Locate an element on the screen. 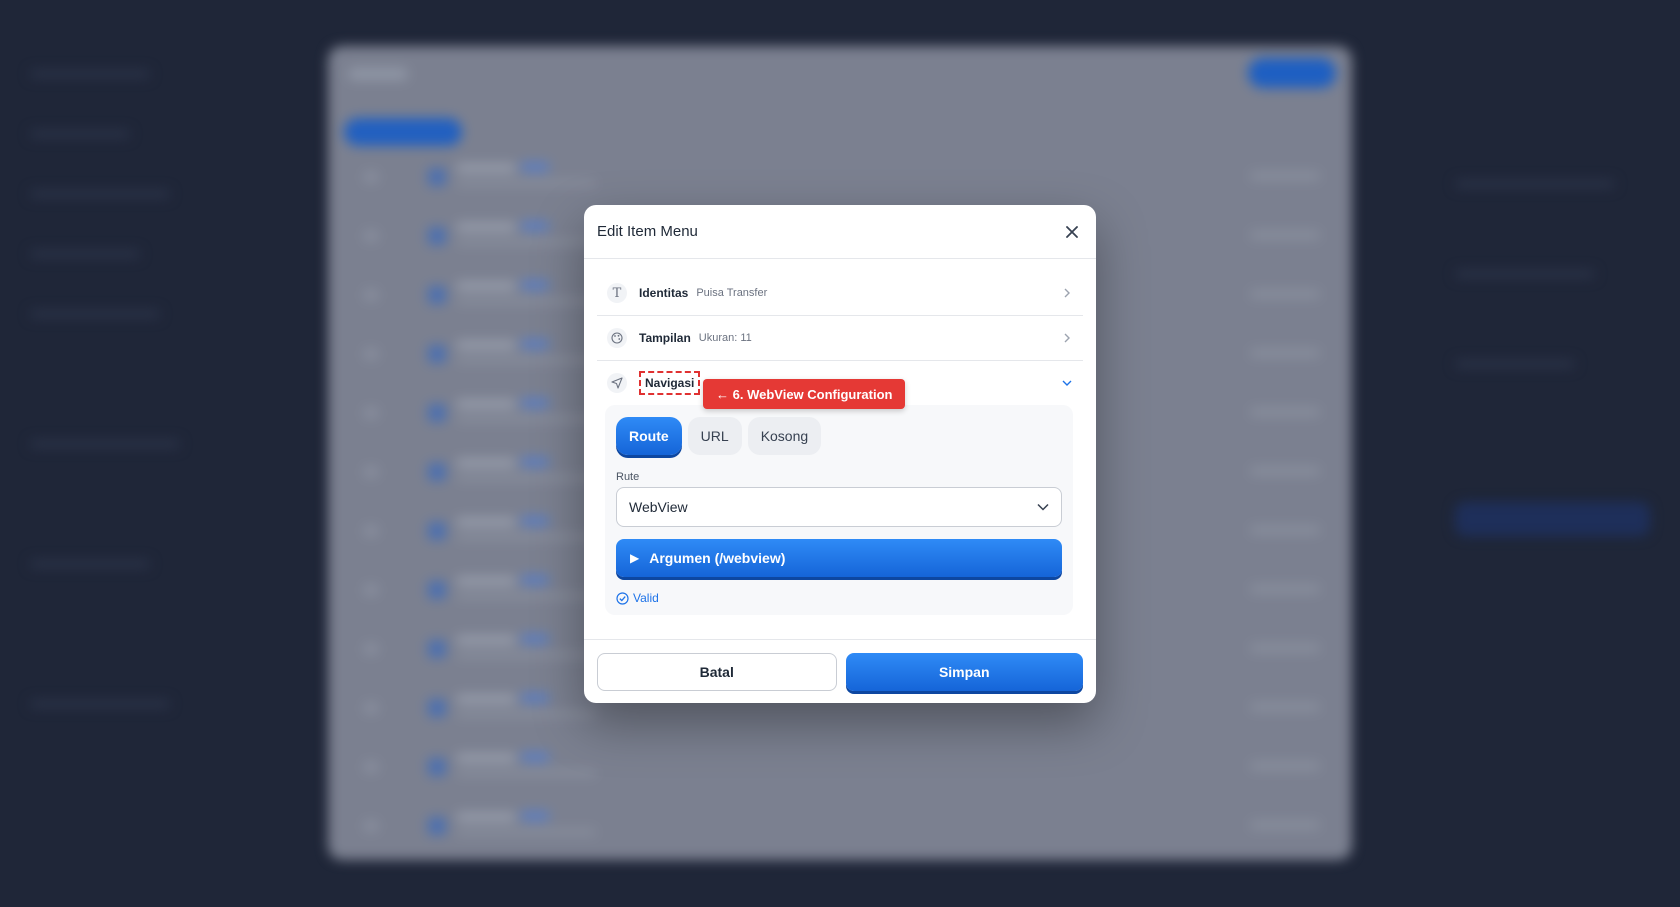  section-summary: Ukuran: 11 is located at coordinates (725, 338).